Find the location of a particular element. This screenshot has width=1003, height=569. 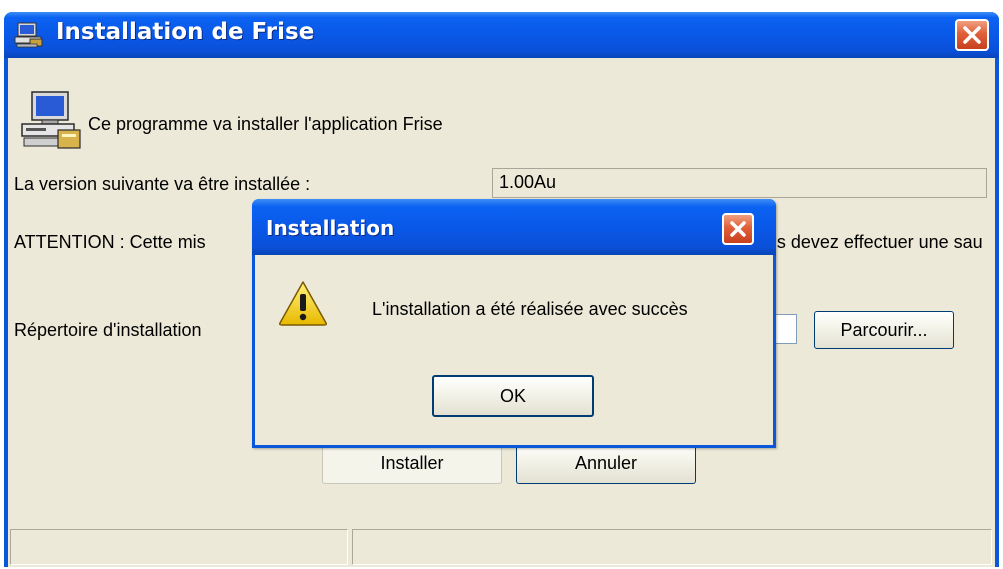

warning-icon is located at coordinates (303, 303).